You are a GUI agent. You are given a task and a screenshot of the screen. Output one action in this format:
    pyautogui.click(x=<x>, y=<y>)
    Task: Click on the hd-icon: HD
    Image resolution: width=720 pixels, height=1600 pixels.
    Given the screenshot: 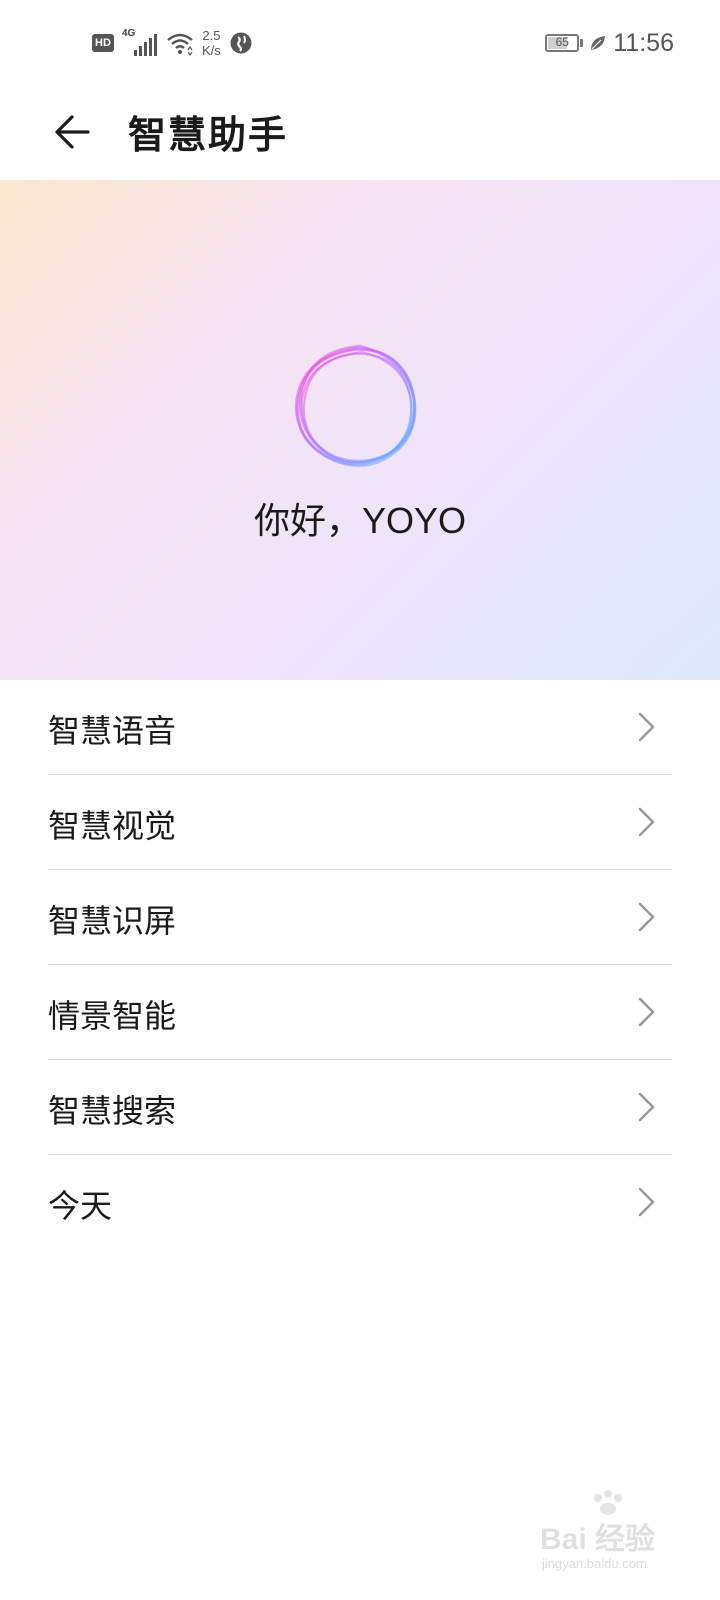 What is the action you would take?
    pyautogui.click(x=103, y=43)
    